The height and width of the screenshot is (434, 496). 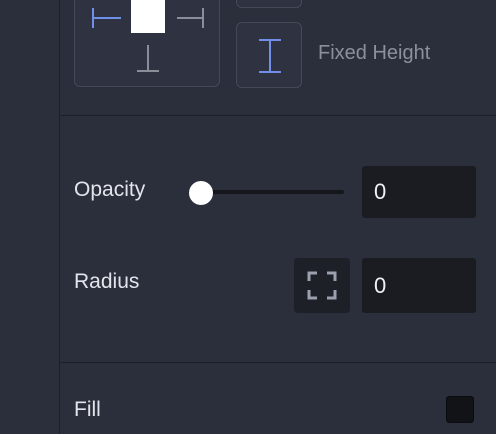 I want to click on opacity-slider-track, so click(x=272, y=192).